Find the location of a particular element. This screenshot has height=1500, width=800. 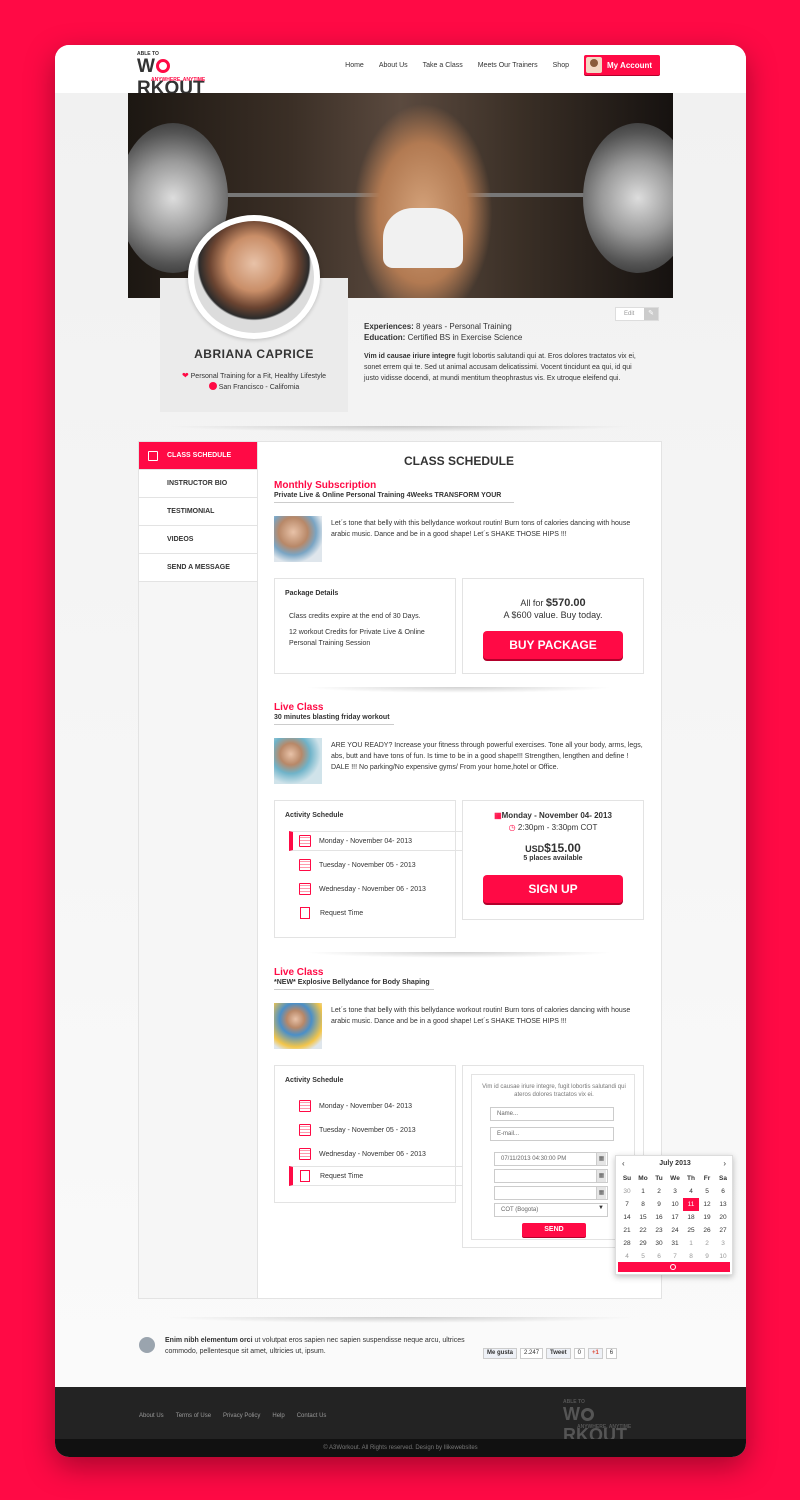

calendar-day: 5 is located at coordinates (707, 1191).